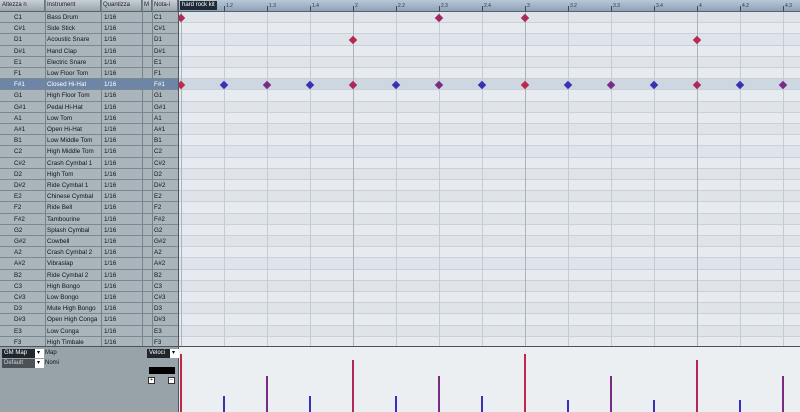  What do you see at coordinates (51, 353) in the screenshot?
I see `drum-map-label: Map` at bounding box center [51, 353].